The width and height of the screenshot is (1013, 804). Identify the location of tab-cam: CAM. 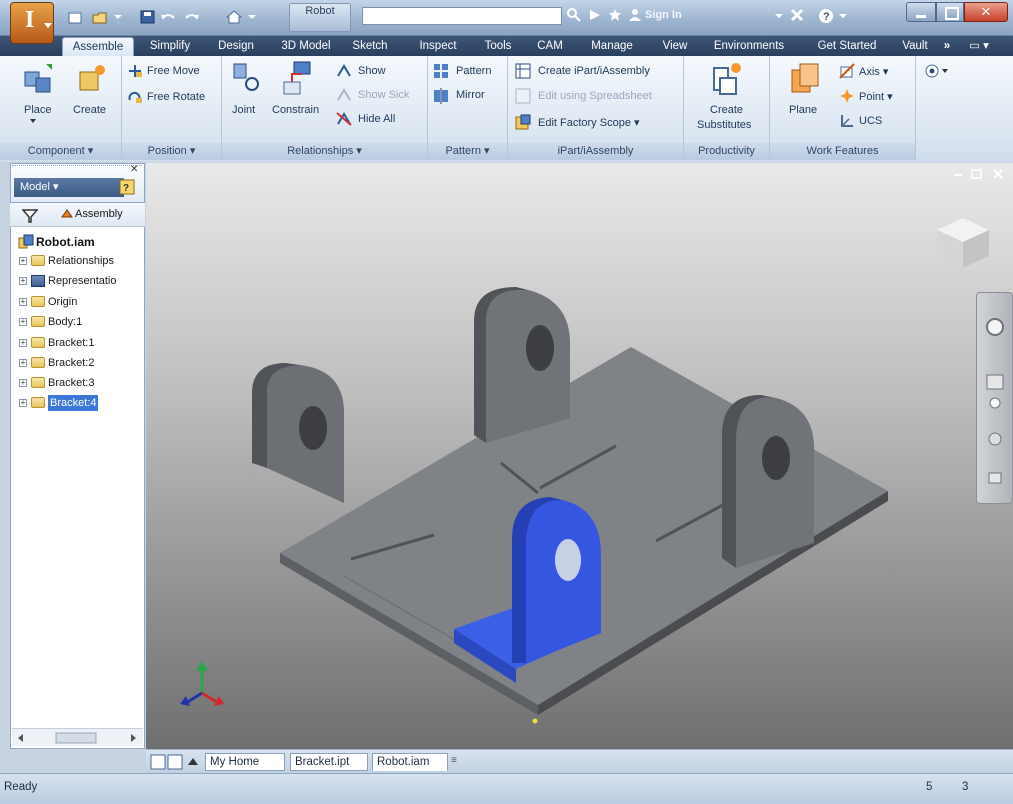
(550, 46).